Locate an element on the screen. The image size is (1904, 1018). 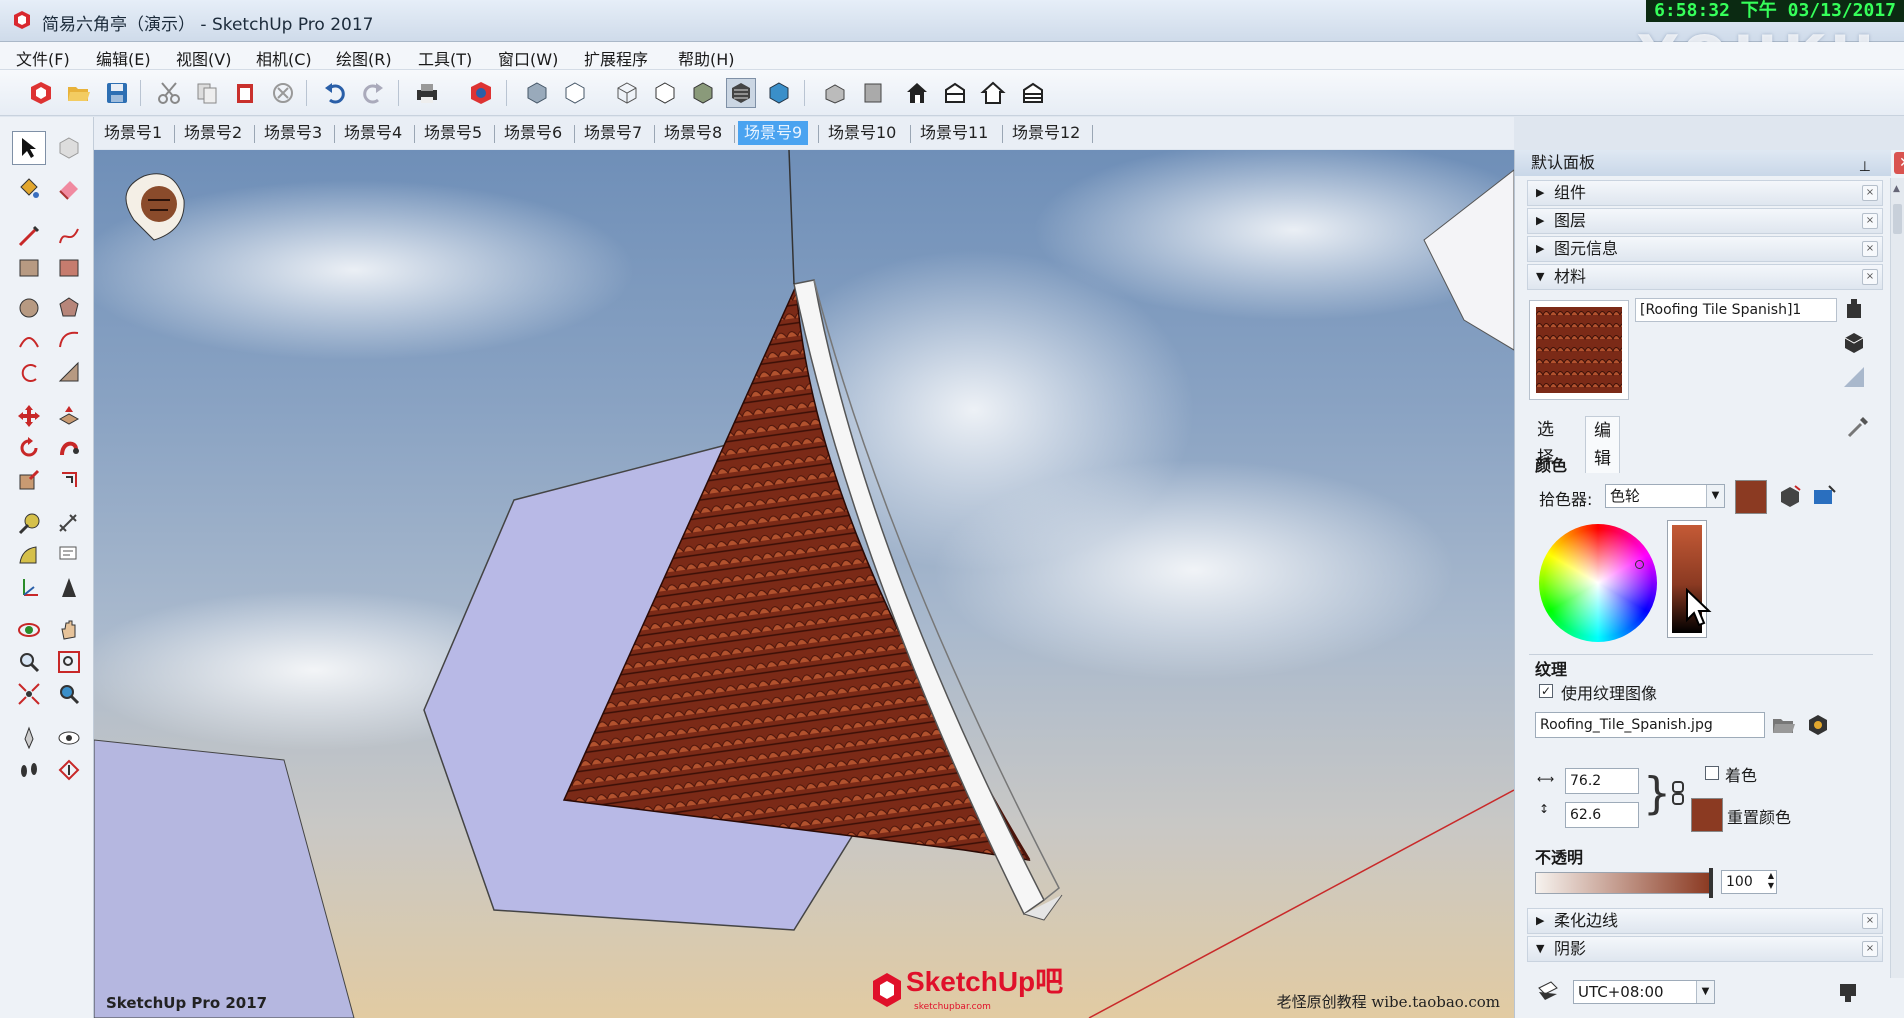
redo-button is located at coordinates (373, 93).